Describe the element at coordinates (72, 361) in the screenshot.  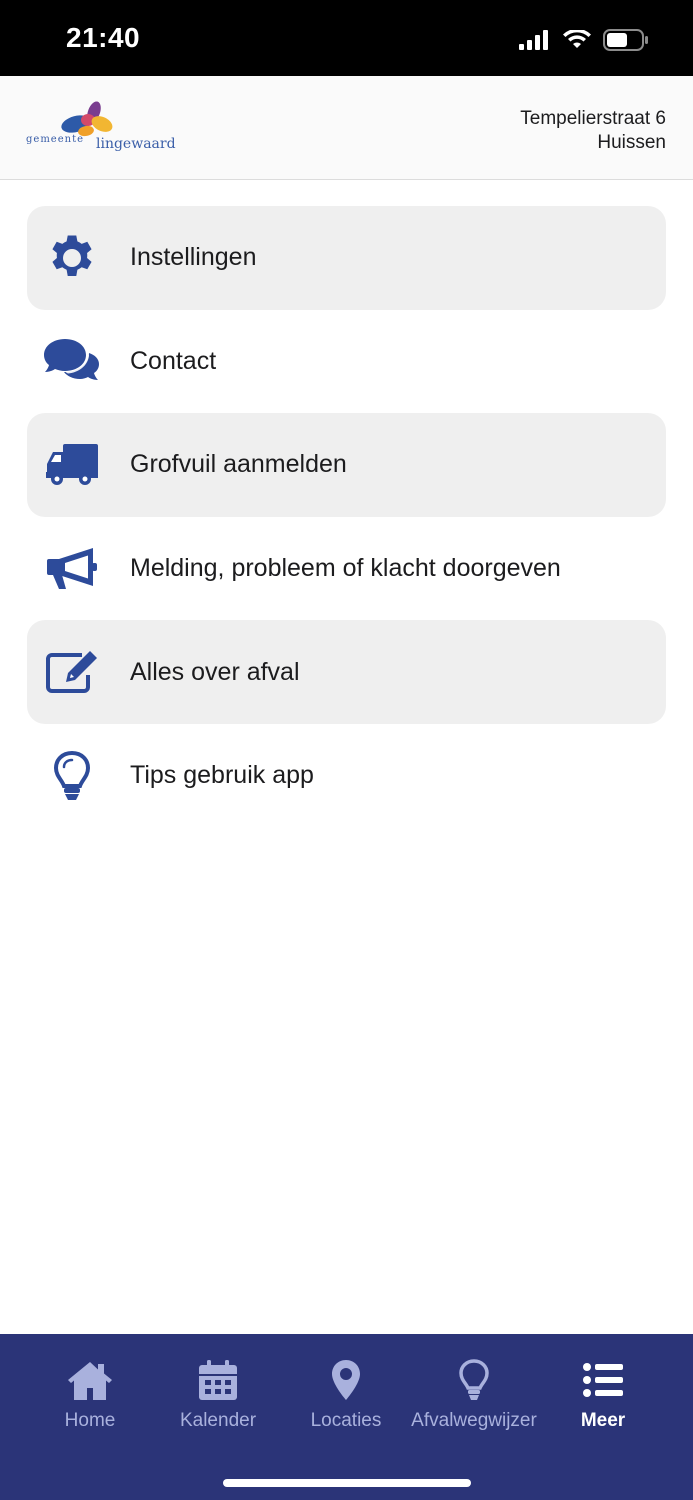
I see `chat-bubbles-icon` at that location.